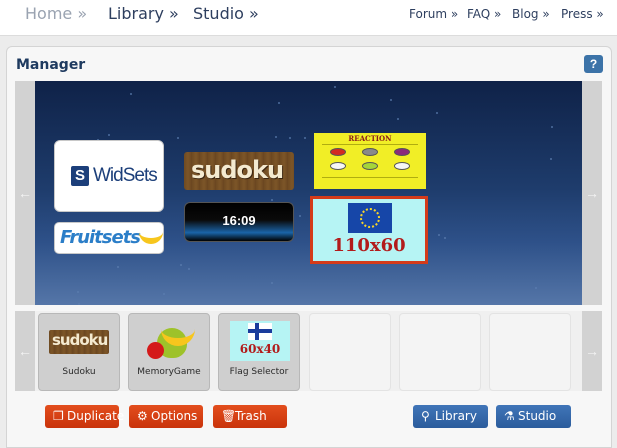 The height and width of the screenshot is (448, 617). What do you see at coordinates (155, 350) in the screenshot?
I see `cherry-icon` at bounding box center [155, 350].